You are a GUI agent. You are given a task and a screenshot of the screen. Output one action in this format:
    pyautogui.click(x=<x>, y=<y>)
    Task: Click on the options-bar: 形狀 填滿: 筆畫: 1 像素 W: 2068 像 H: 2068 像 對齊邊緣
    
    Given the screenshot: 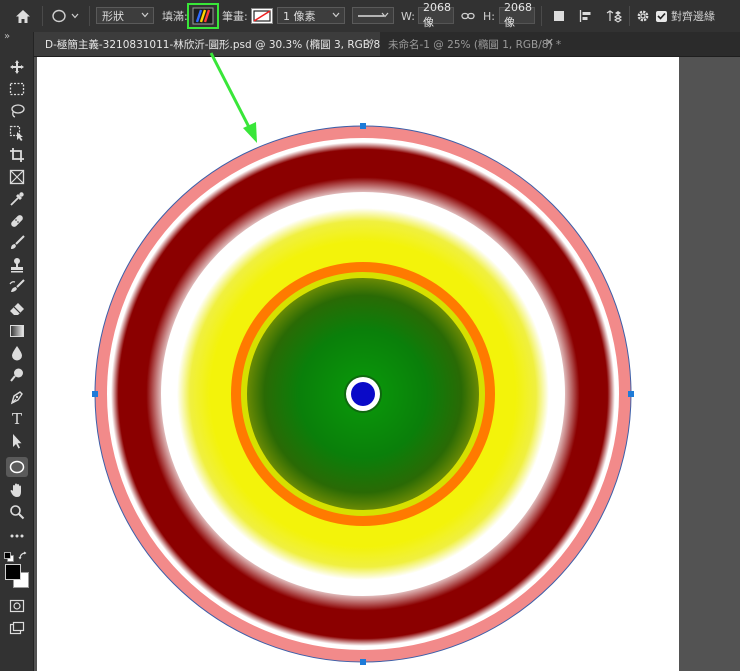 What is the action you would take?
    pyautogui.click(x=370, y=16)
    